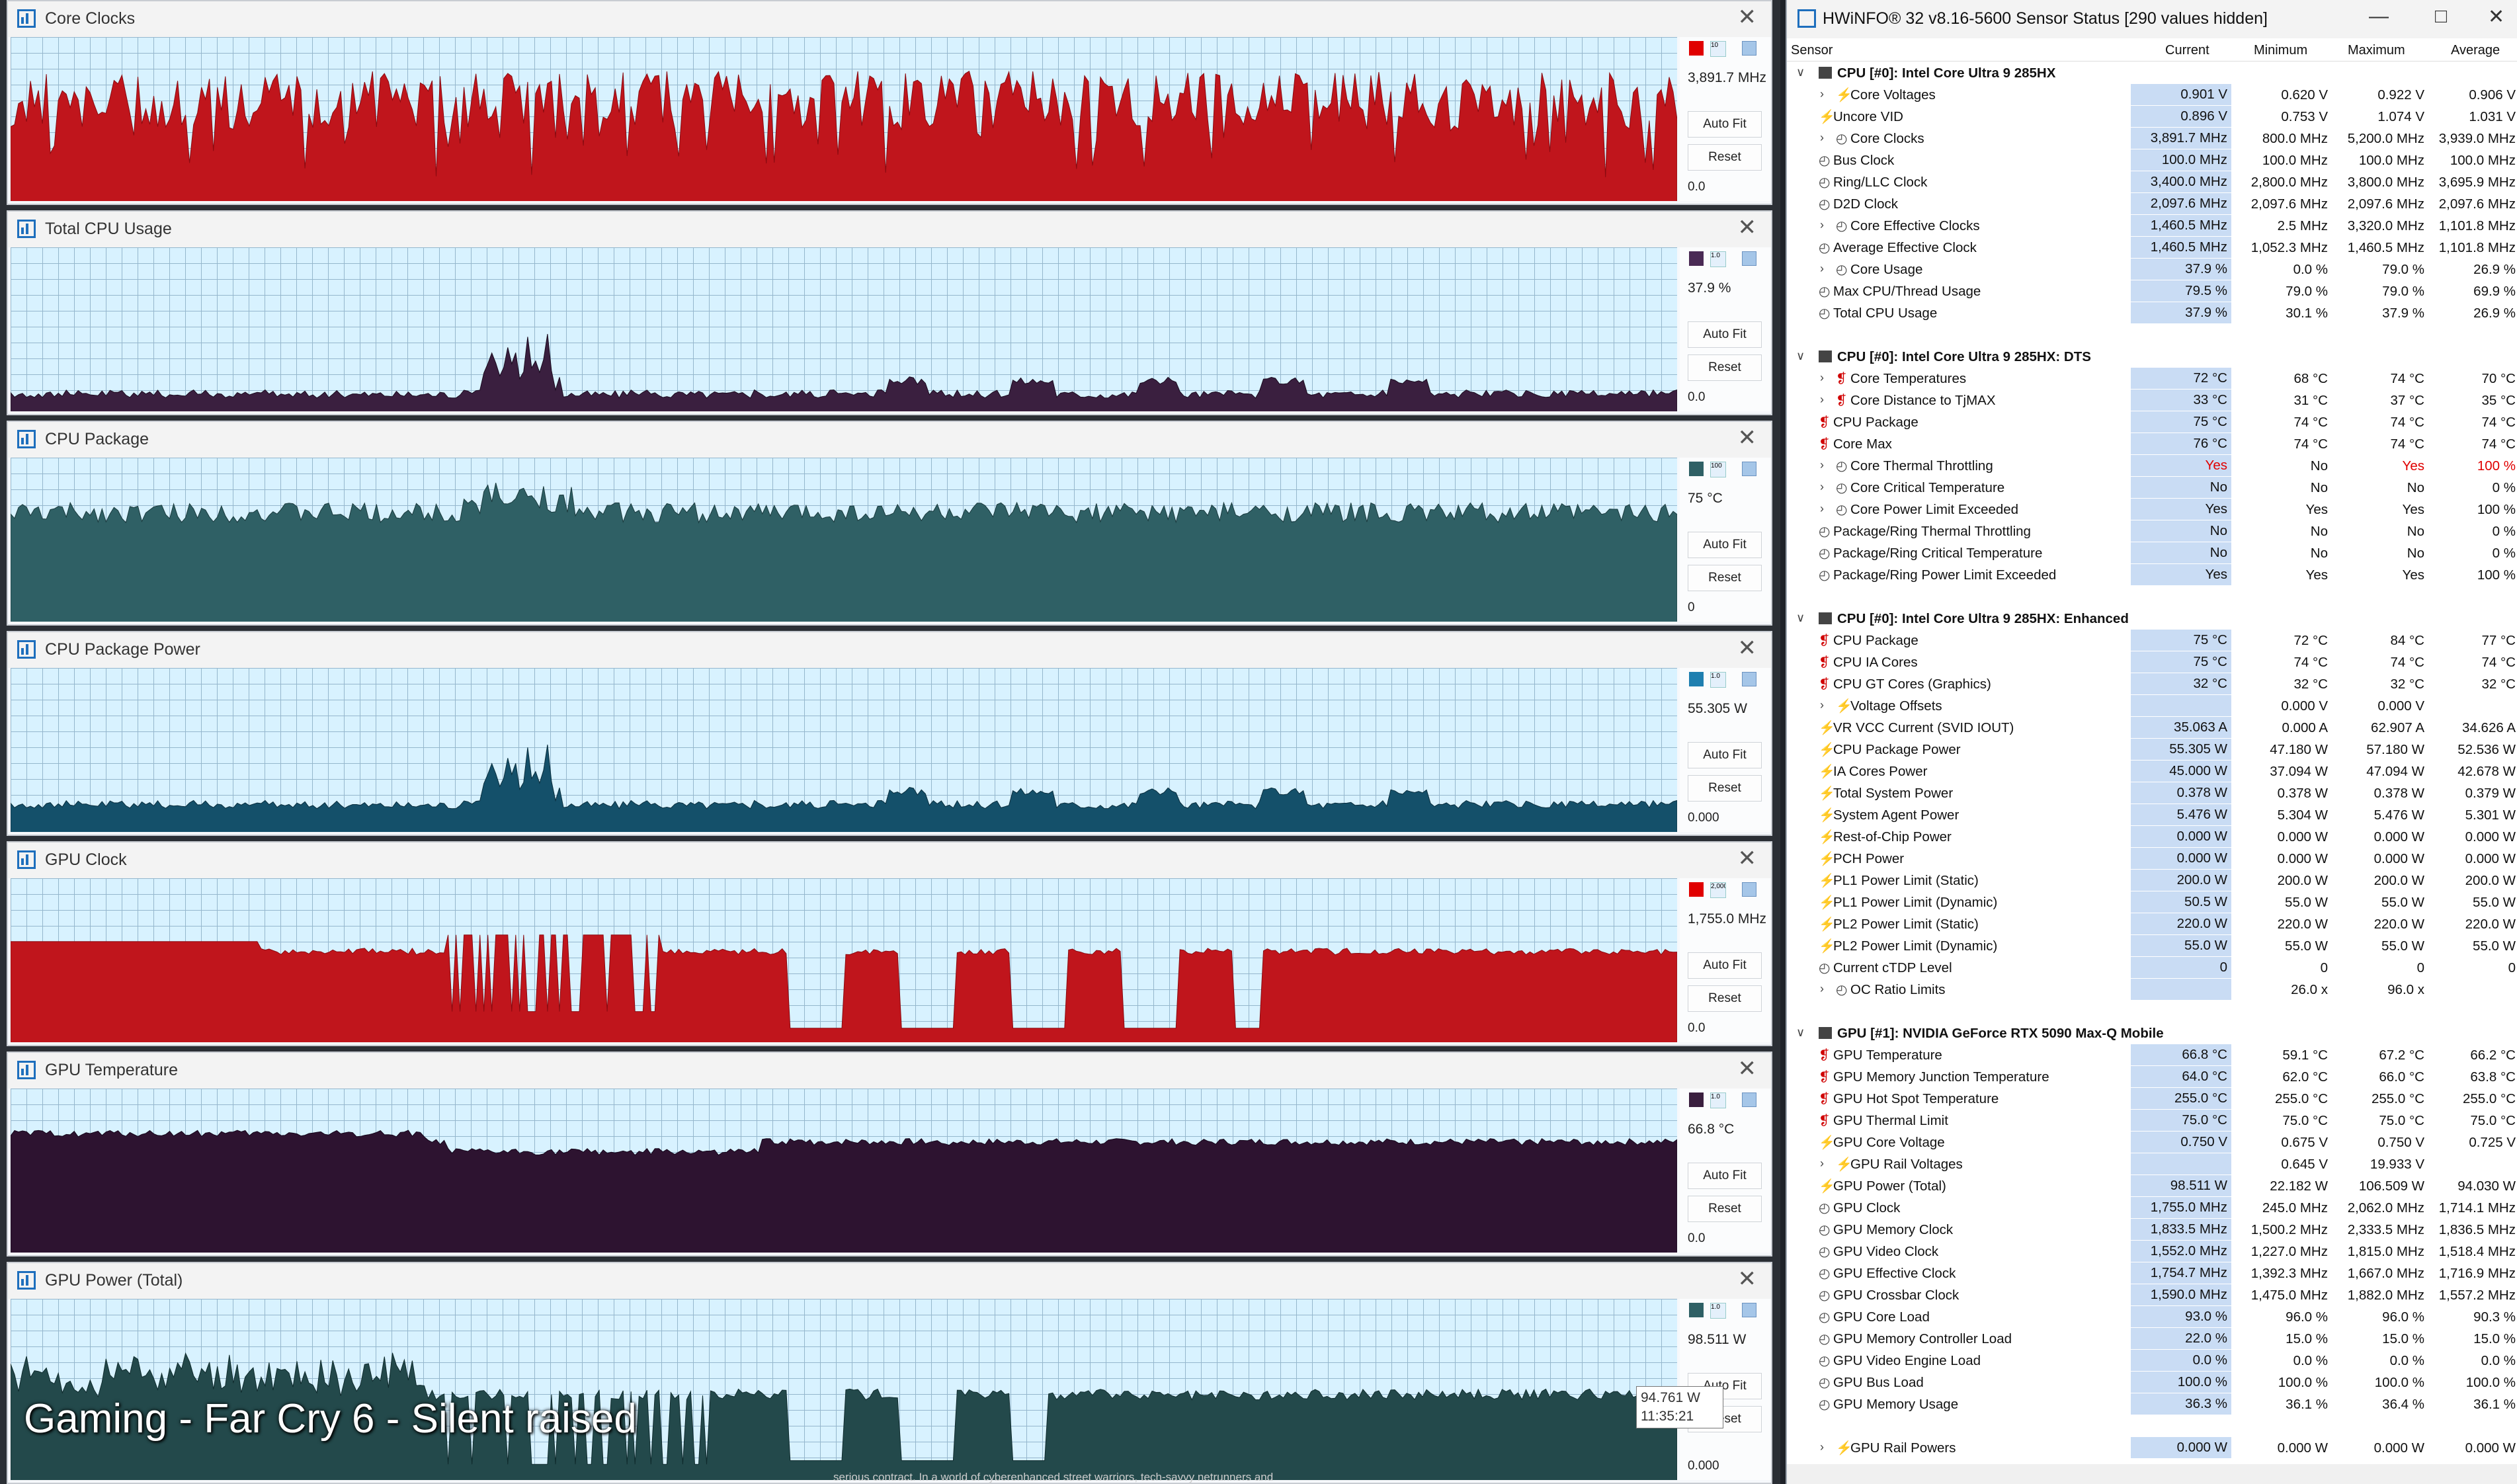 The height and width of the screenshot is (1484, 2517). What do you see at coordinates (2152, 990) in the screenshot?
I see `sensor-row: › ◴ OC Ratio Limits 26.0 x 96.0 x` at bounding box center [2152, 990].